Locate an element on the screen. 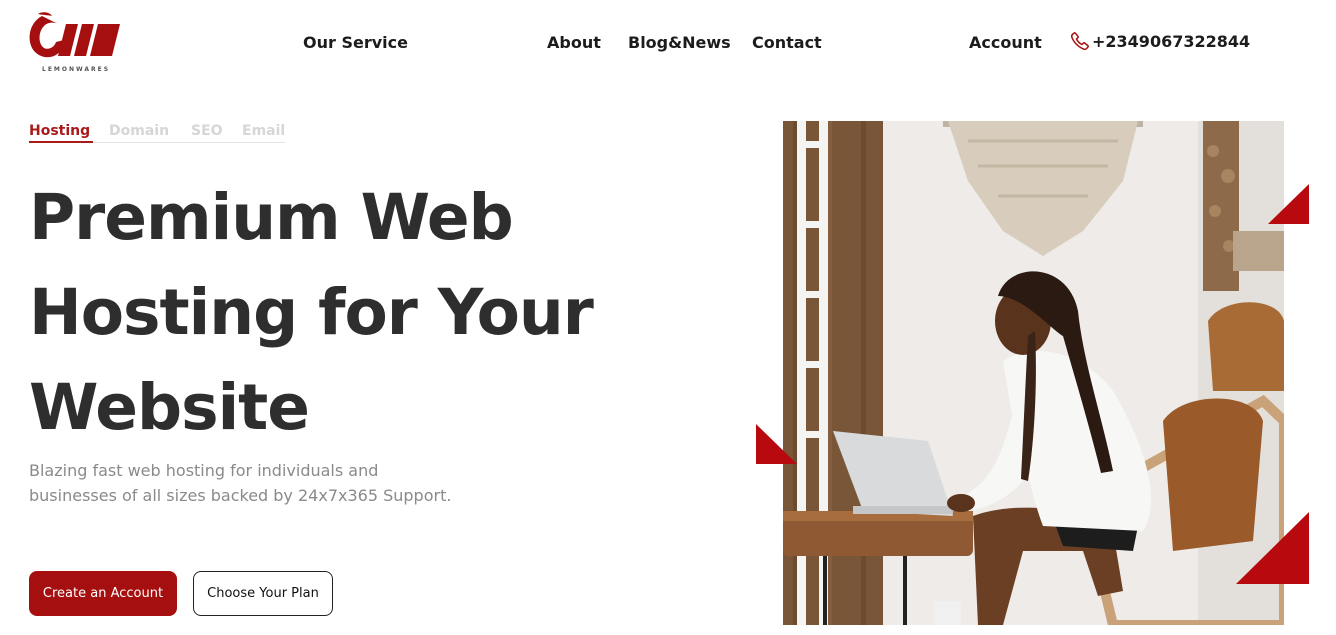  phone-link: +2349067322844 is located at coordinates (1160, 41).